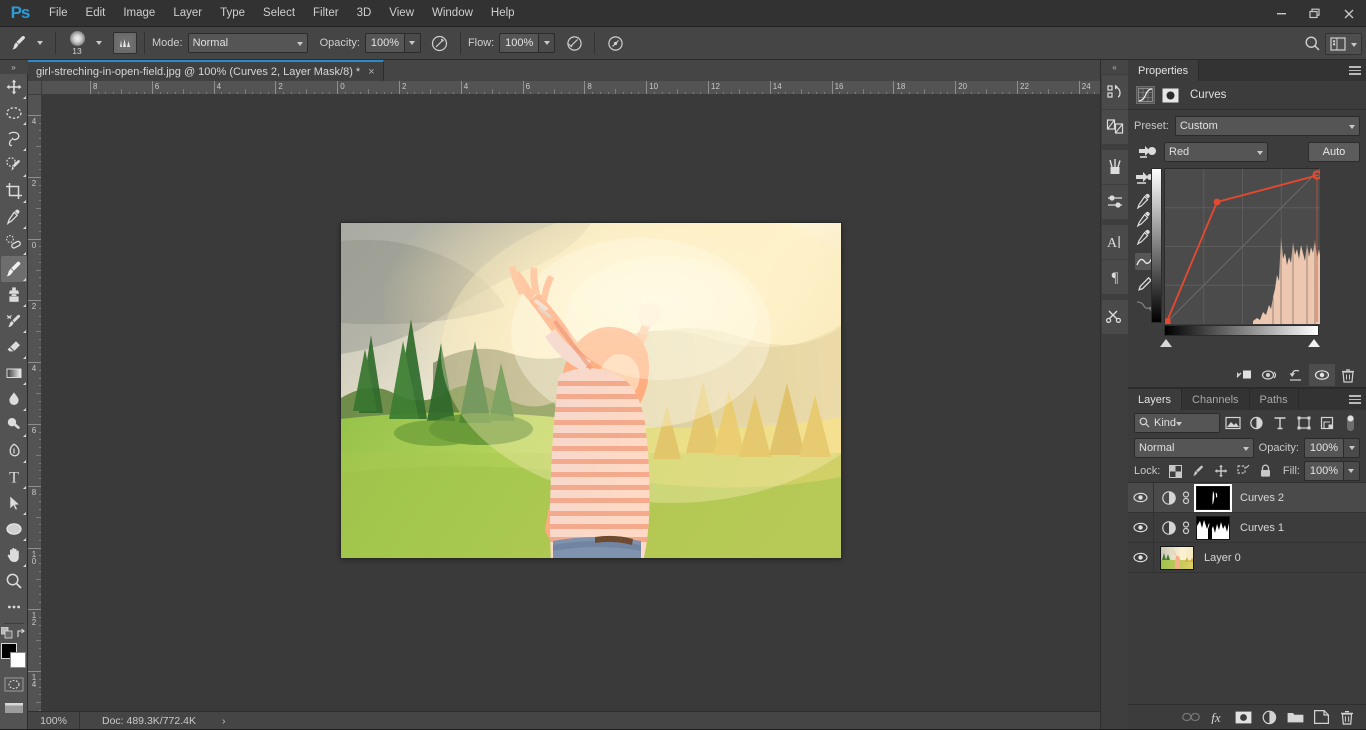 The height and width of the screenshot is (730, 1366). What do you see at coordinates (1155, 399) in the screenshot?
I see `tab-layers: Layers` at bounding box center [1155, 399].